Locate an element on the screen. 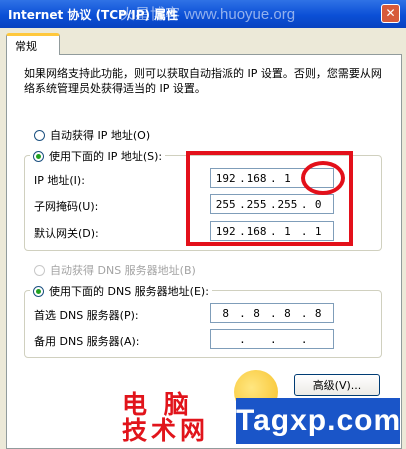 This screenshot has height=449, width=406. gateway-octet-2: 168 is located at coordinates (256, 231).